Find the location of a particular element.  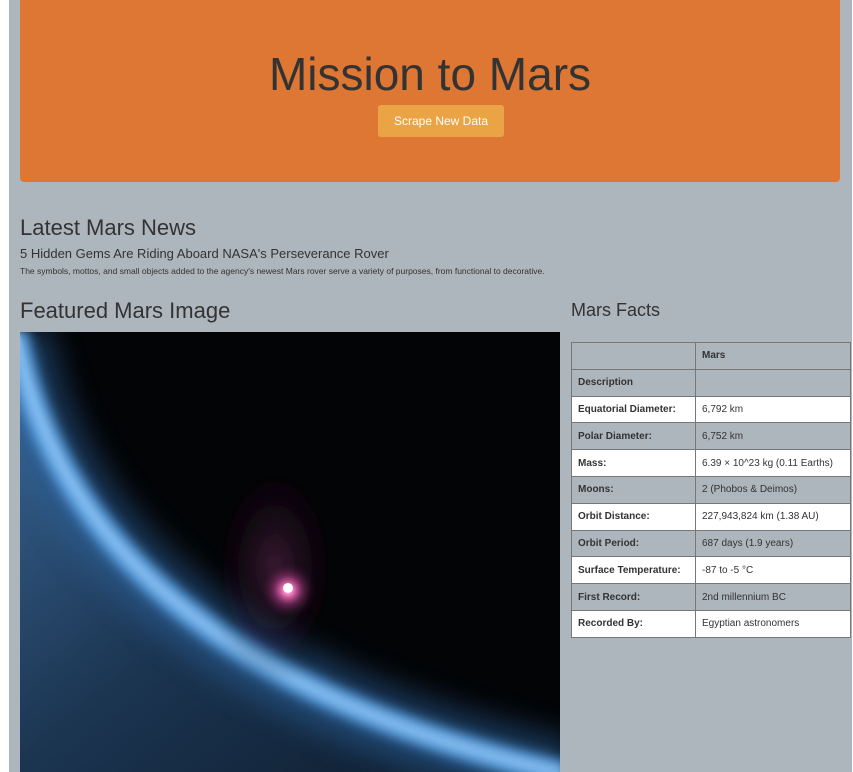

fact-value is located at coordinates (773, 382).